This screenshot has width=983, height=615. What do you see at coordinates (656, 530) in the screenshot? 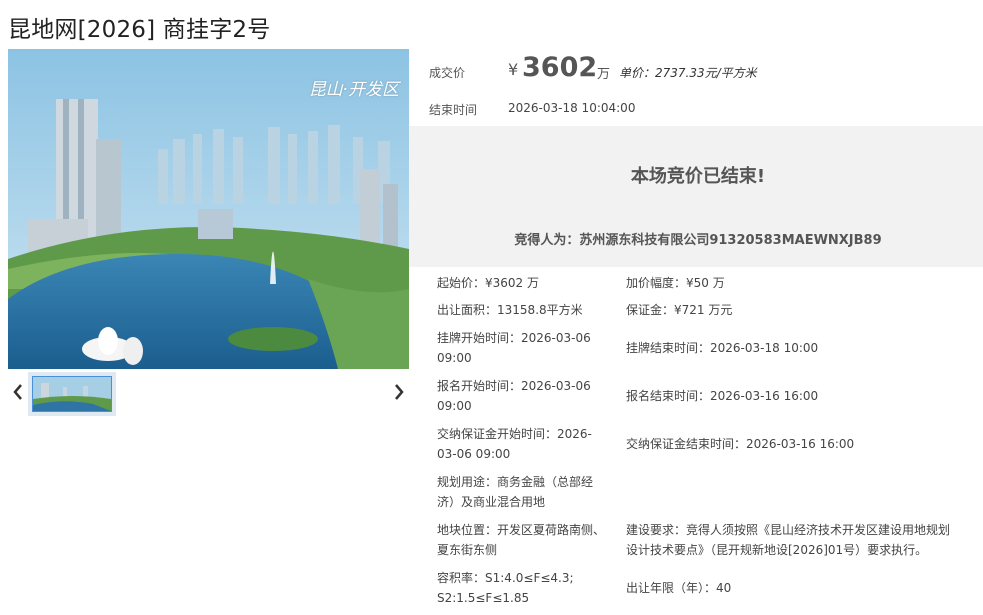
I see `construction-requirement-label: 建设要求：` at bounding box center [656, 530].